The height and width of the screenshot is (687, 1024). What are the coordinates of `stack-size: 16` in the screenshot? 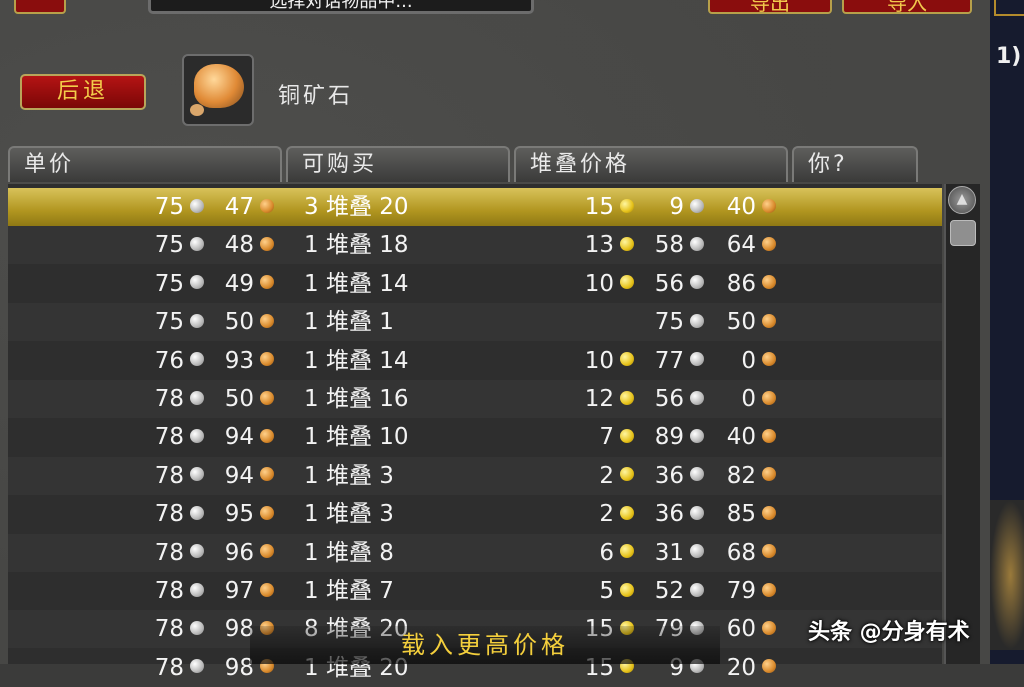 It's located at (394, 399).